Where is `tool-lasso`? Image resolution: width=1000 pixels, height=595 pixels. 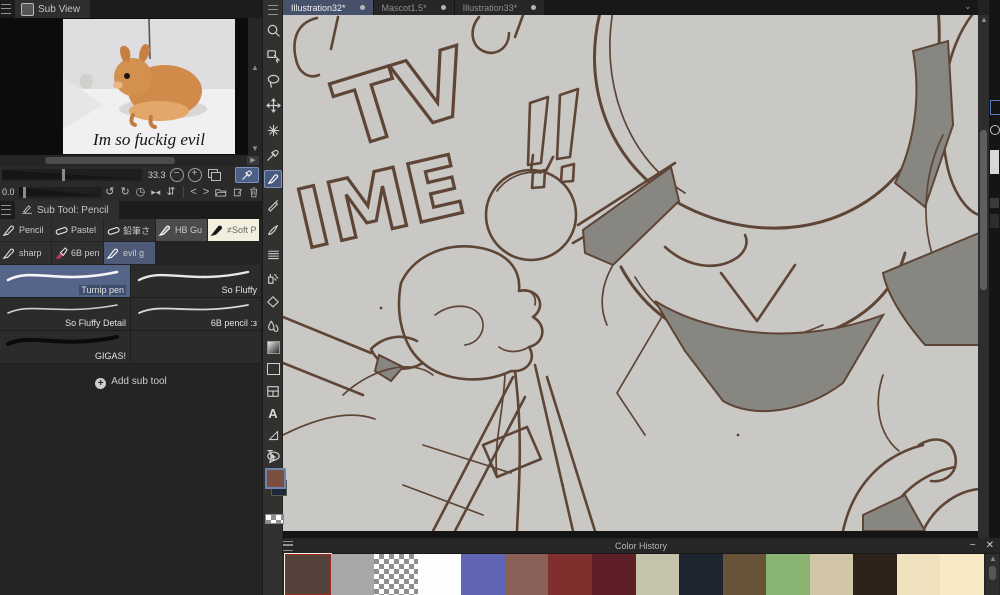
tool-lasso is located at coordinates (273, 80).